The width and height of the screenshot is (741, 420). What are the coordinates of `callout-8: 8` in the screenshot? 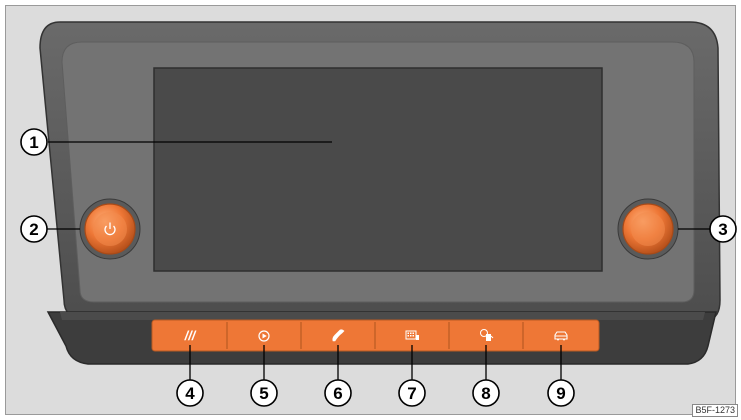 It's located at (486, 393).